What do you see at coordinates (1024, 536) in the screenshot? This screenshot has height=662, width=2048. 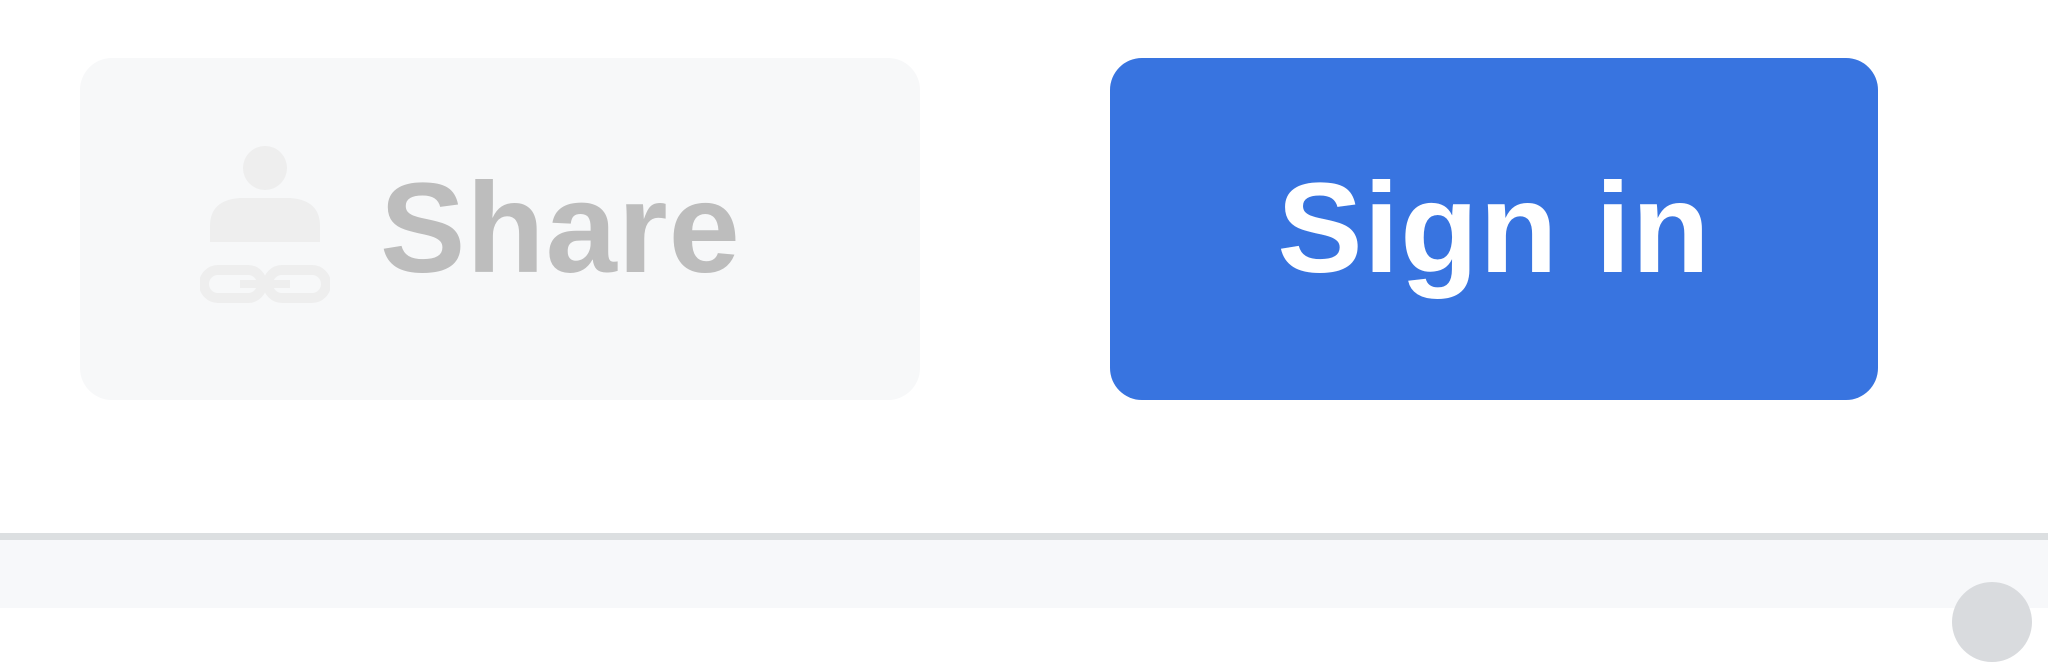 I see `header-divider` at bounding box center [1024, 536].